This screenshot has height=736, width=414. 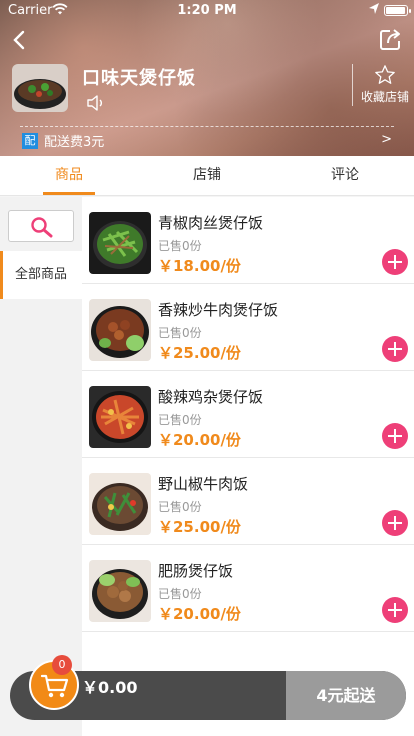 I want to click on search-icon, so click(x=42, y=227).